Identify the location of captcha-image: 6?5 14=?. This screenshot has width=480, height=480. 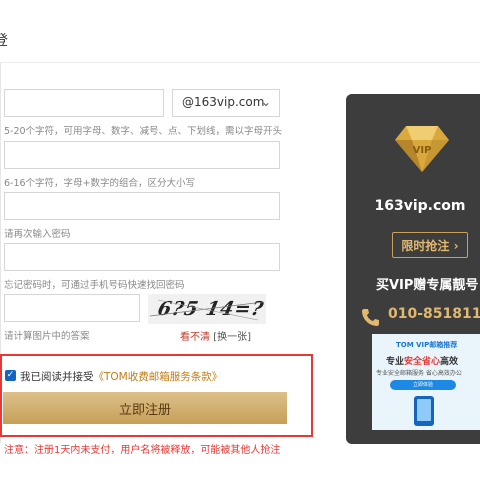
(207, 309).